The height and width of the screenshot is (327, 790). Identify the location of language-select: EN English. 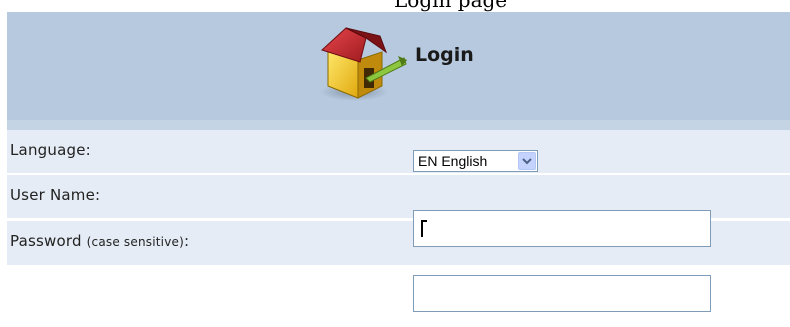
(475, 161).